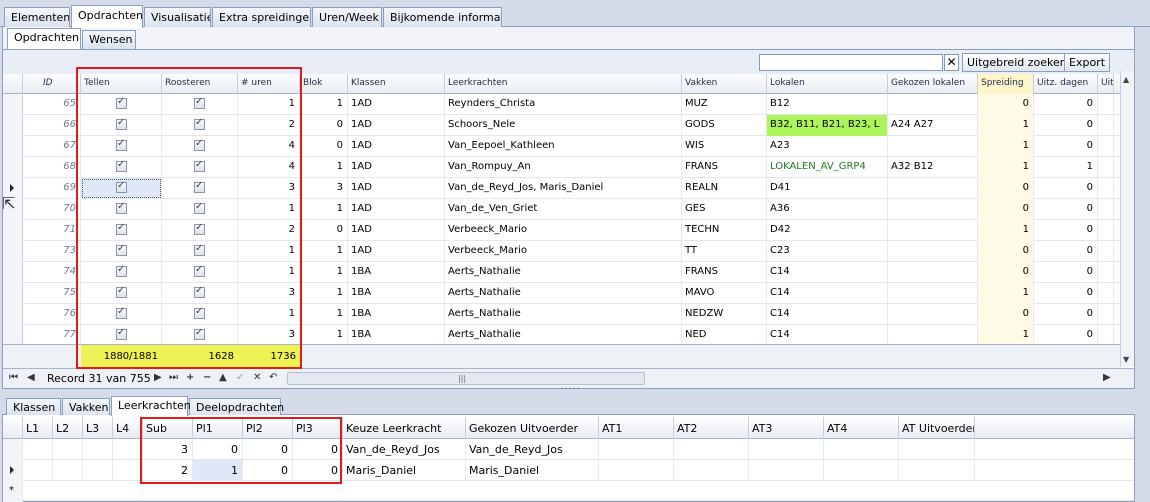 This screenshot has width=1150, height=502. Describe the element at coordinates (563, 146) in the screenshot. I see `cell-leerkrachten: Van_Eepoel_Kathleen` at that location.